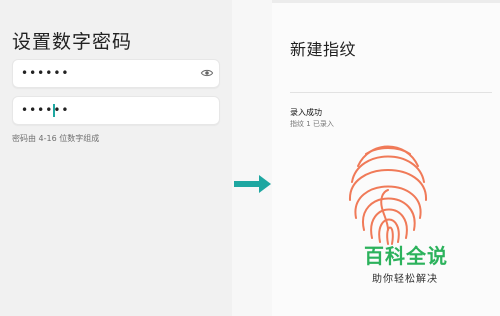  Describe the element at coordinates (391, 92) in the screenshot. I see `divider` at that location.